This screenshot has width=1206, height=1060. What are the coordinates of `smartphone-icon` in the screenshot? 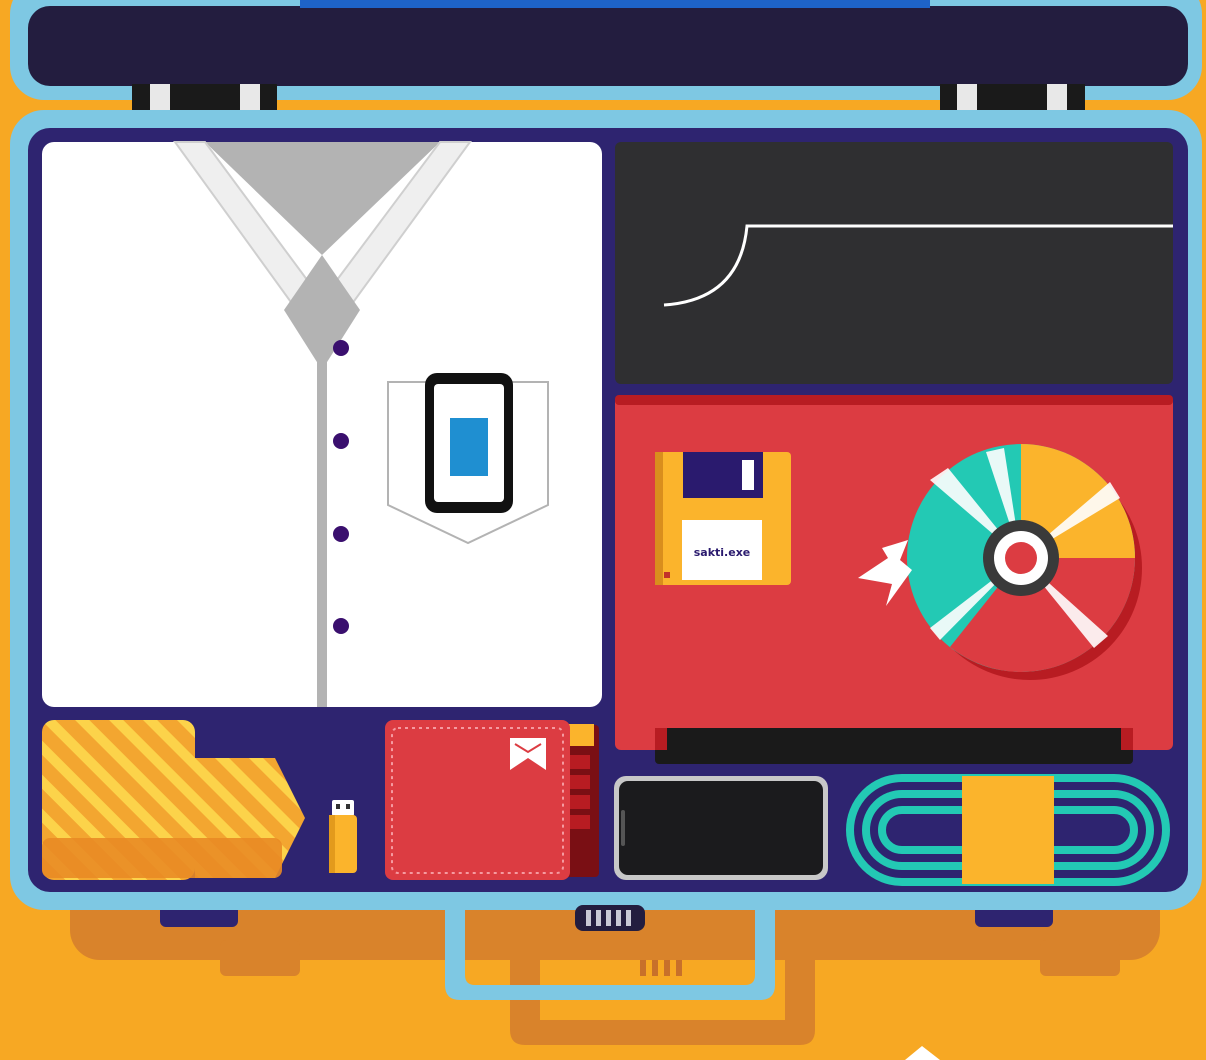 It's located at (469, 443).